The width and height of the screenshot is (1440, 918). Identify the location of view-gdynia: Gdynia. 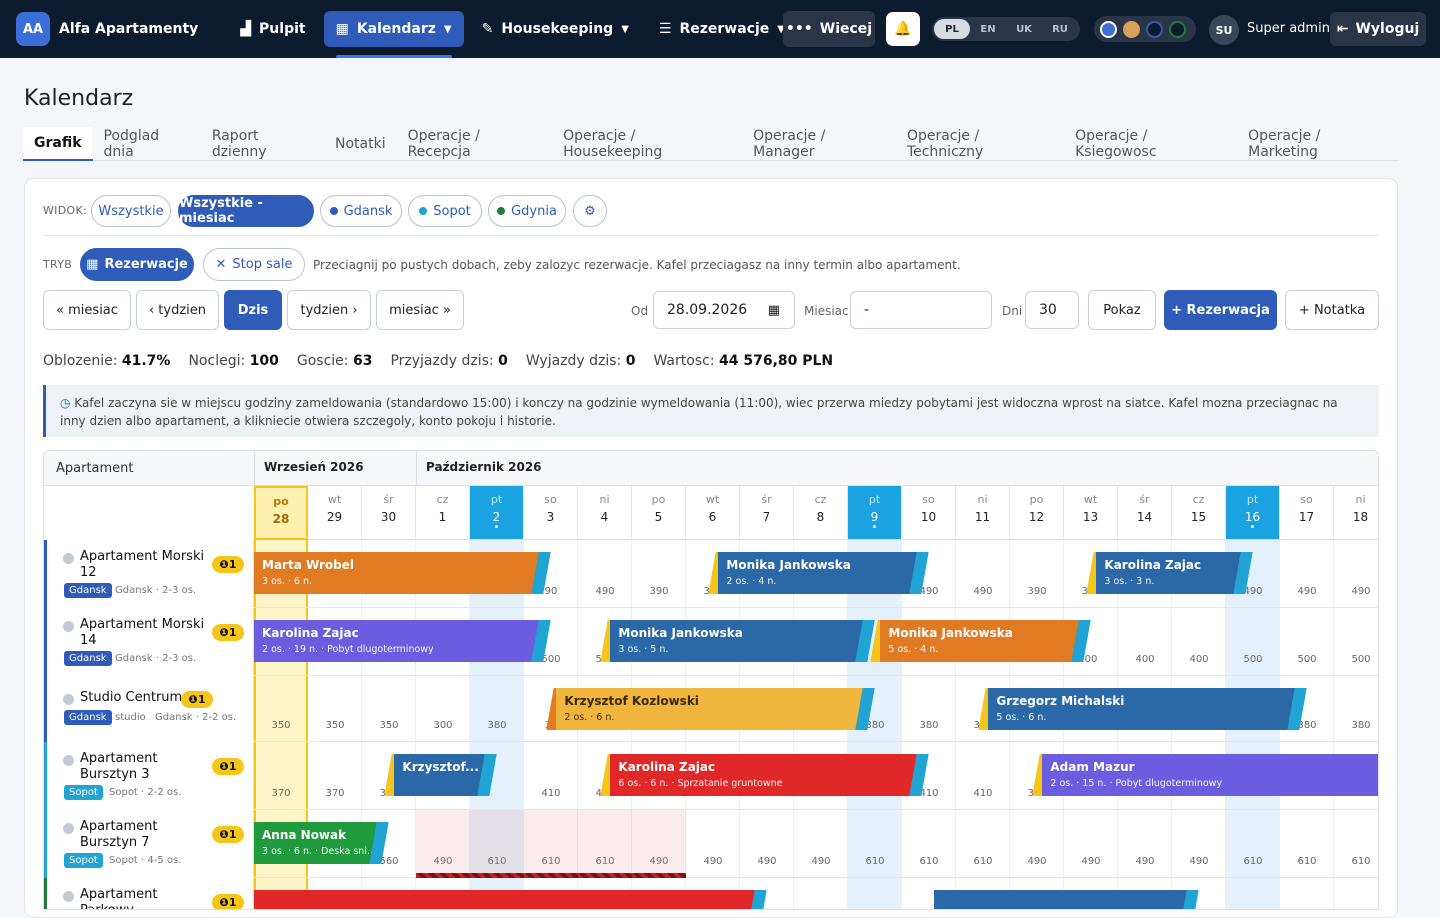
(527, 211).